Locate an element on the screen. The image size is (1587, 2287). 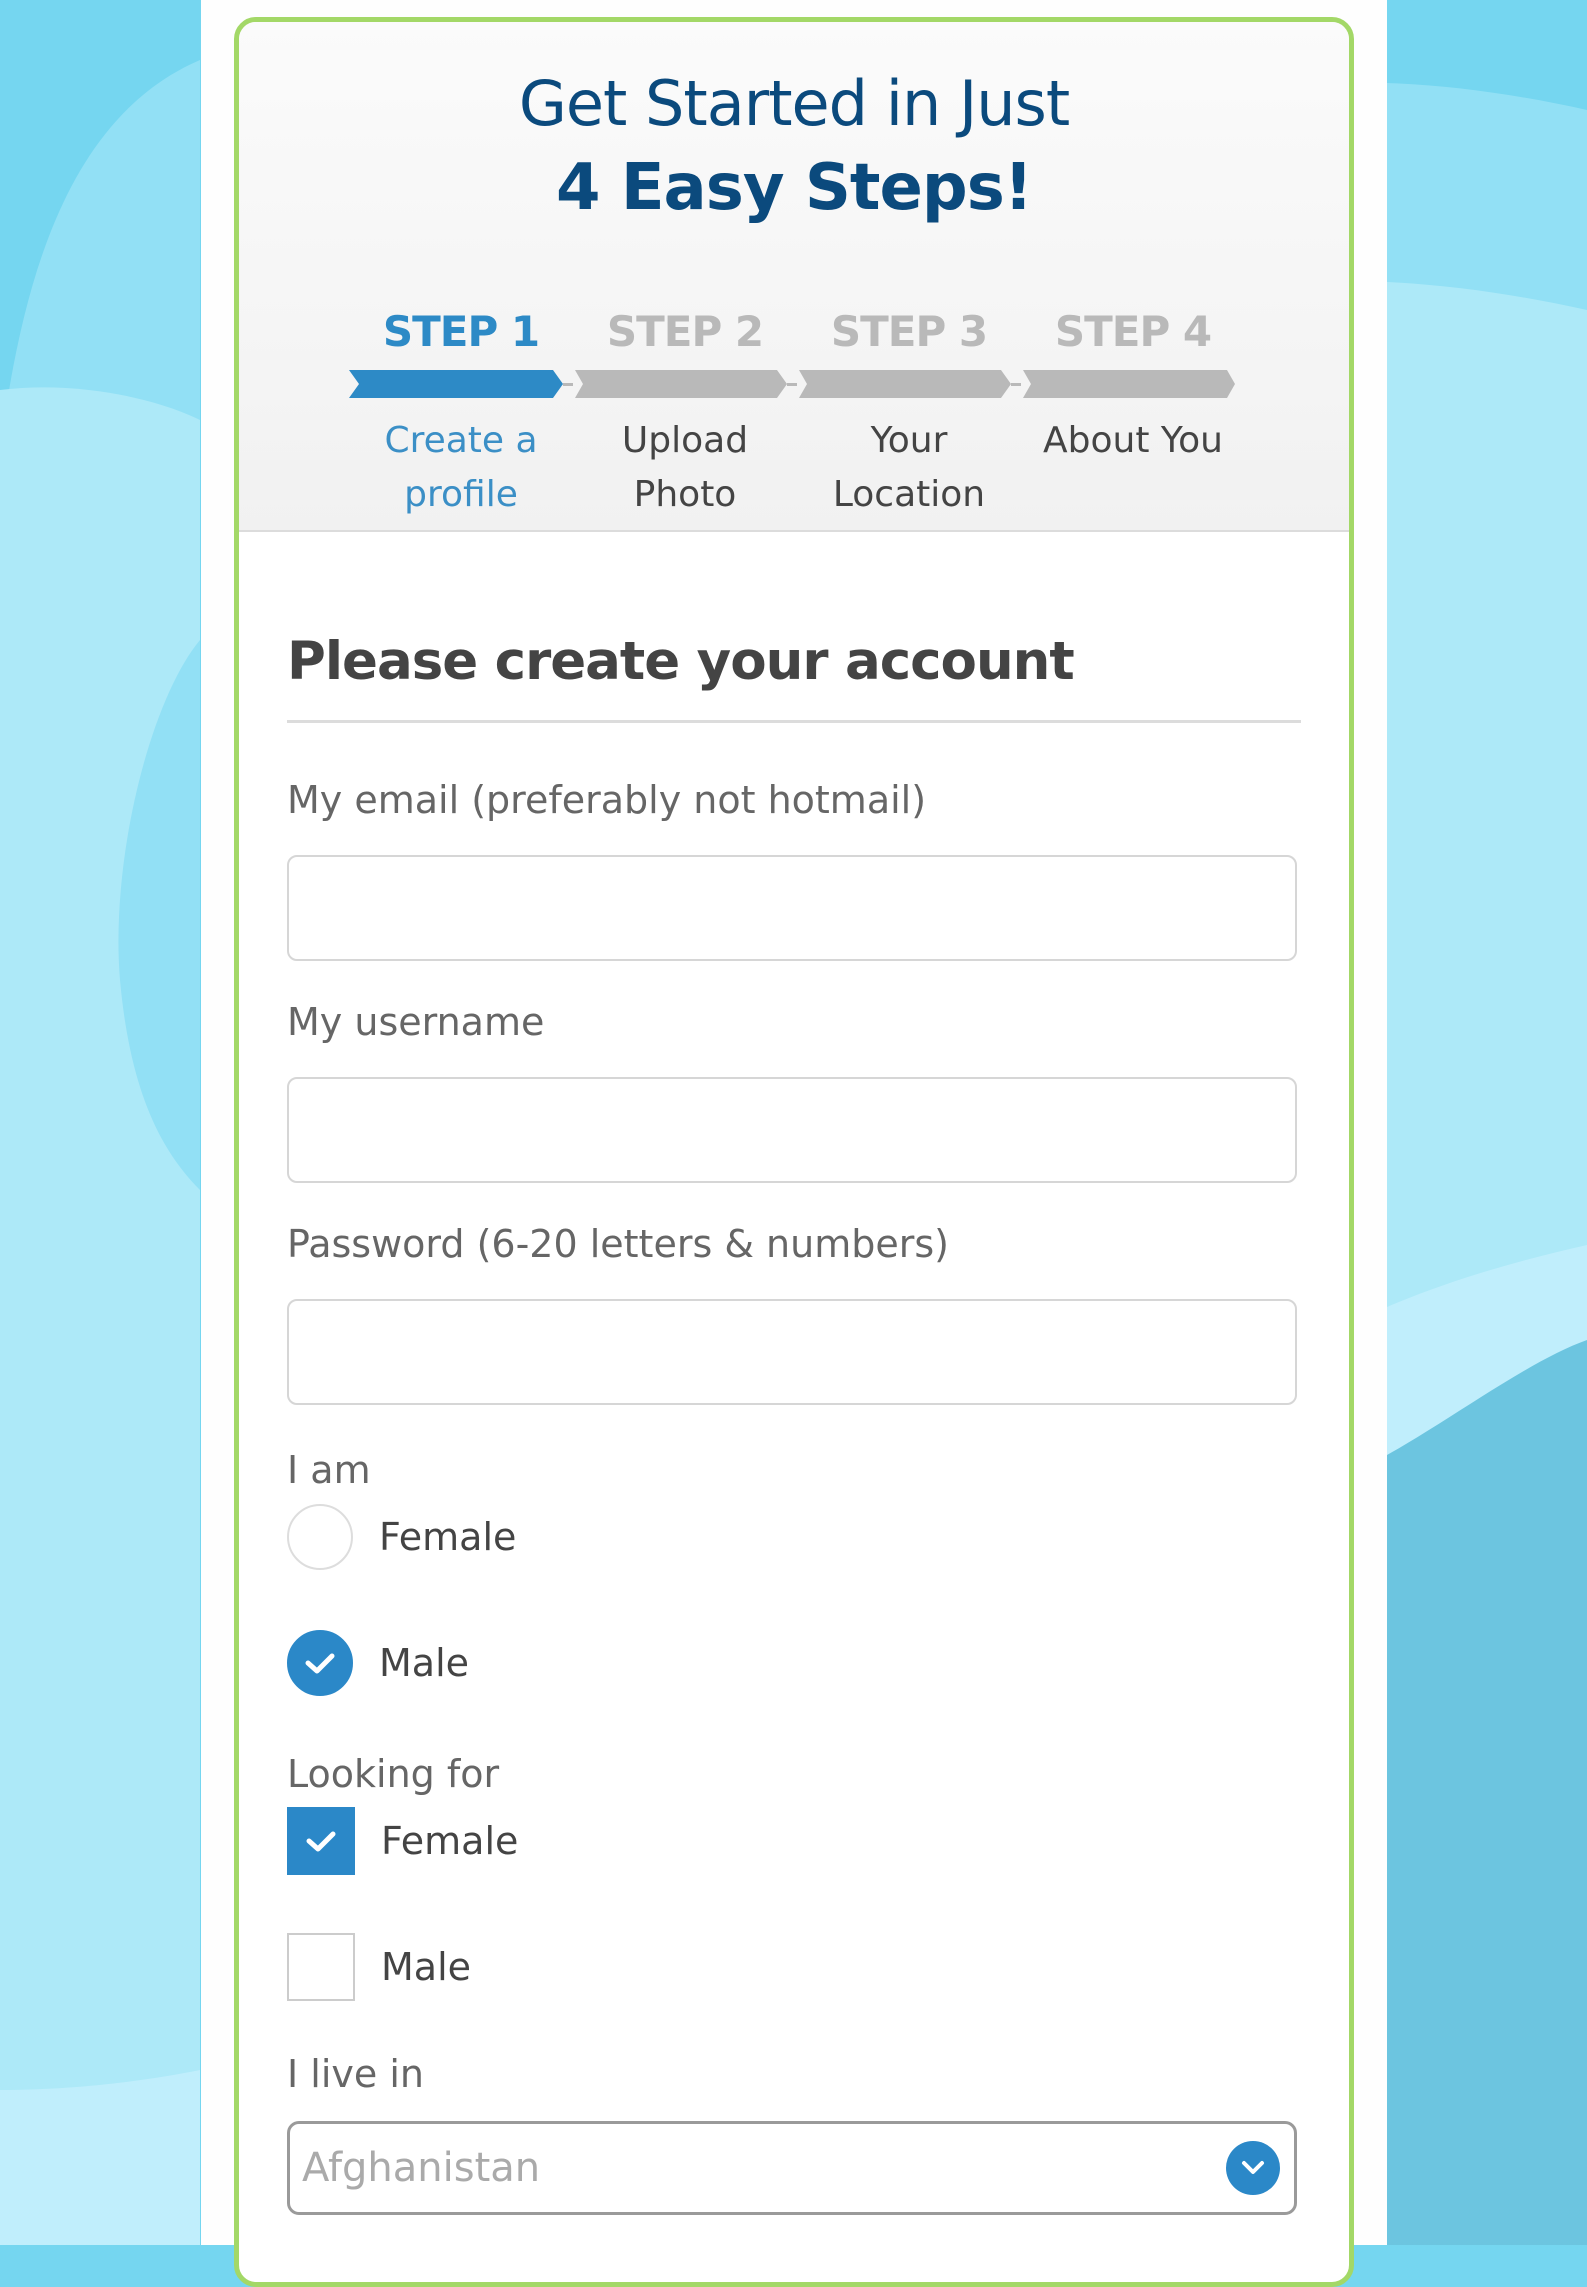
looking-for-option-female: Female is located at coordinates (794, 1841).